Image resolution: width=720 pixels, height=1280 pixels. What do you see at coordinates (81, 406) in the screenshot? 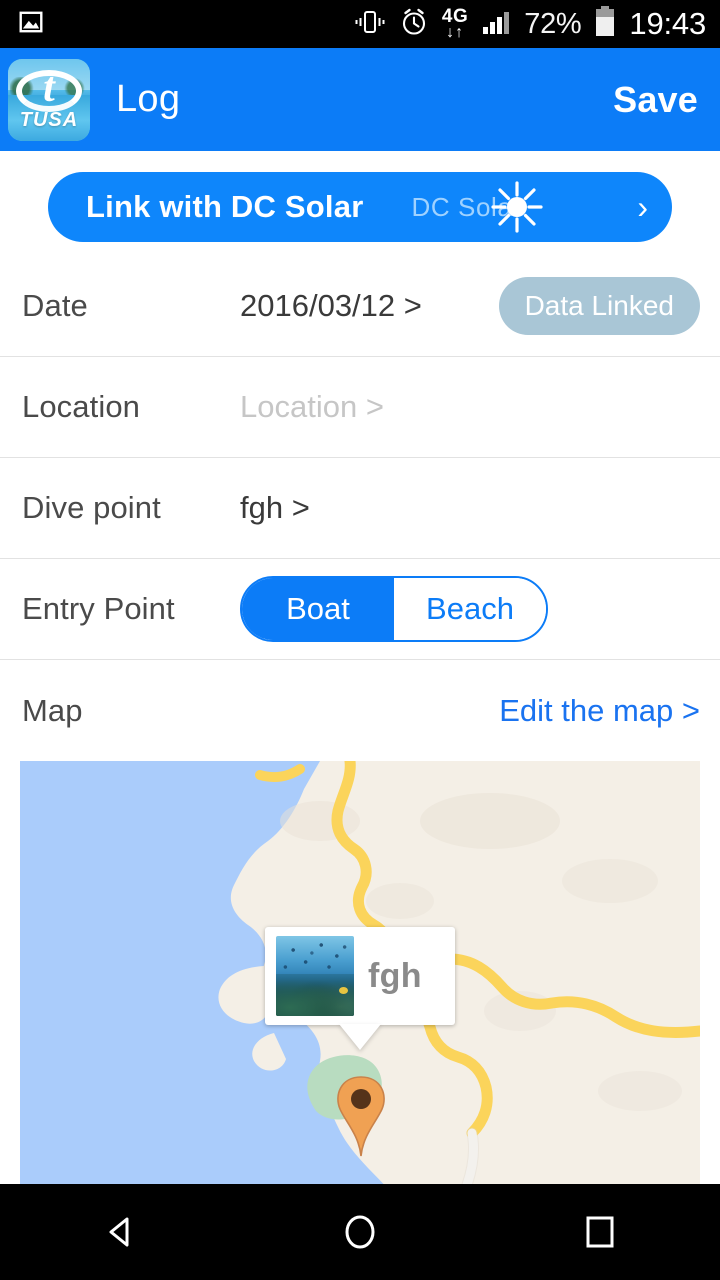
I see `row-location-label: Location` at bounding box center [81, 406].